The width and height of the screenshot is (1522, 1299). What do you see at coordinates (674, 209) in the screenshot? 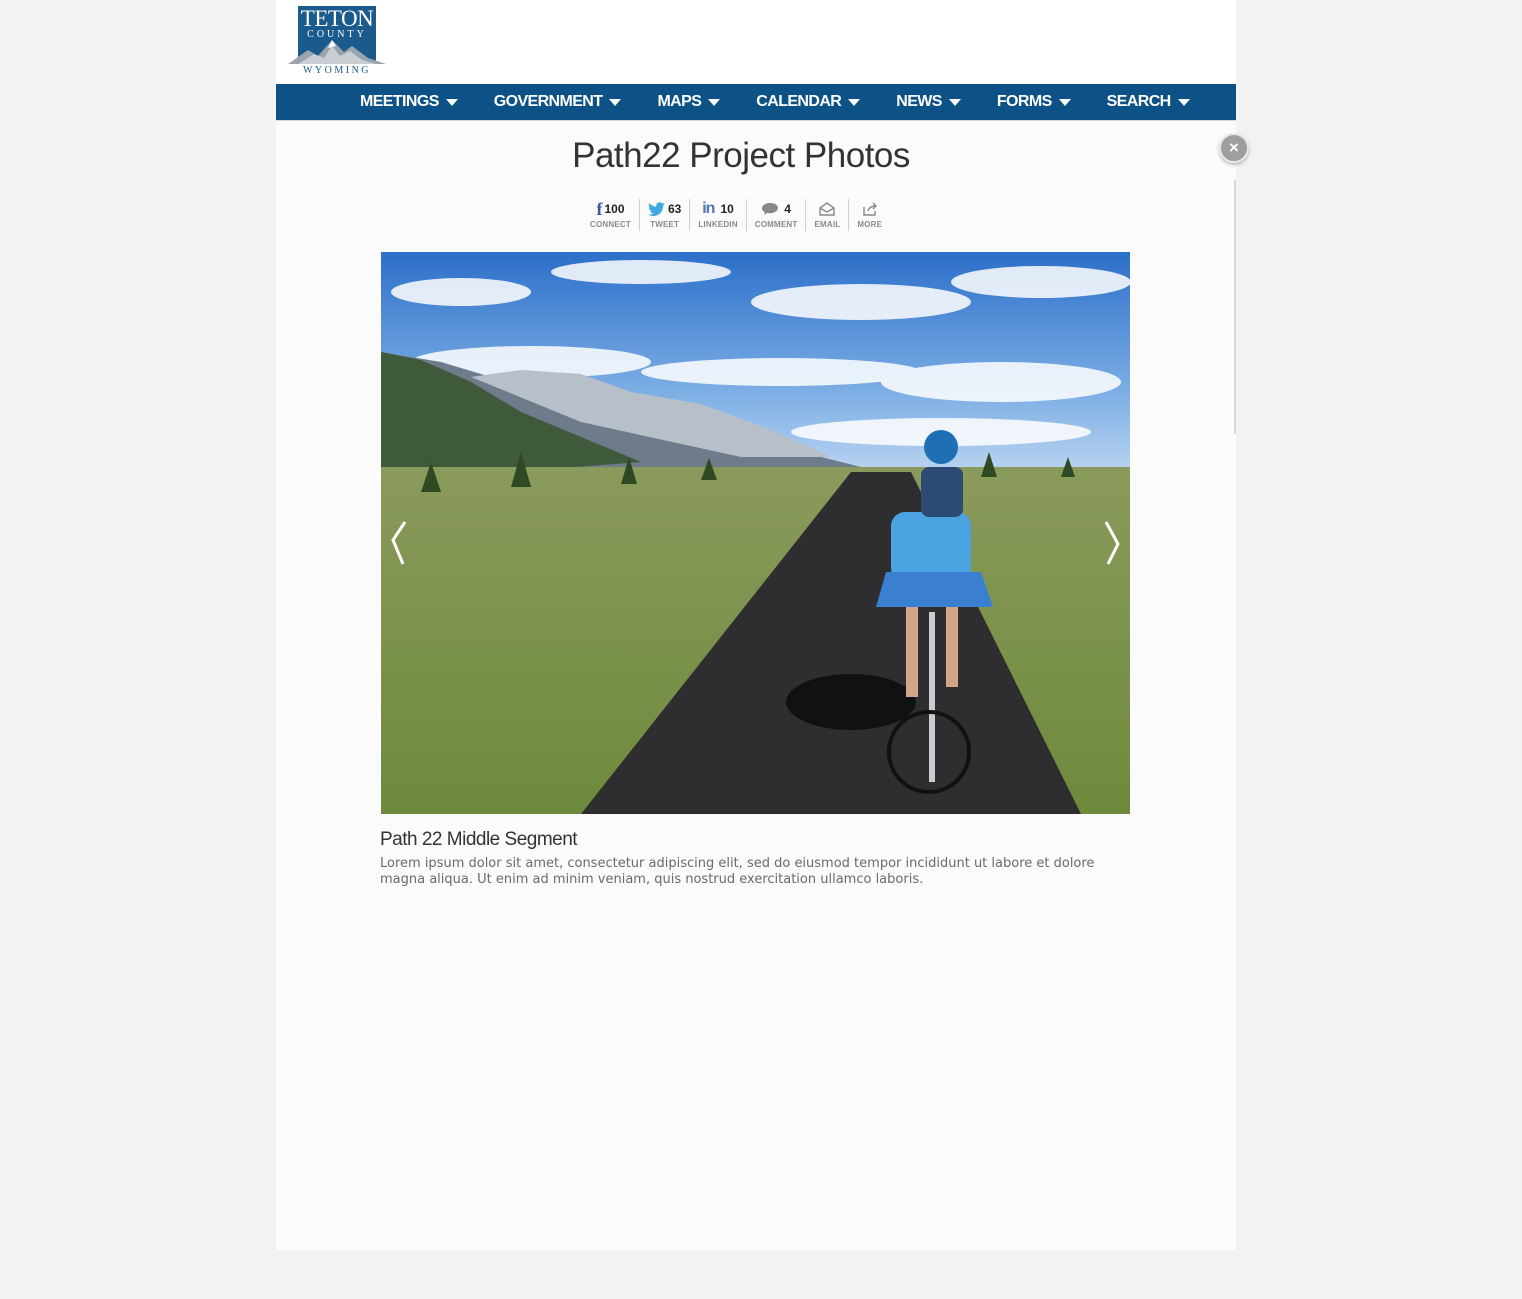
I see `twitter-count: 63` at bounding box center [674, 209].